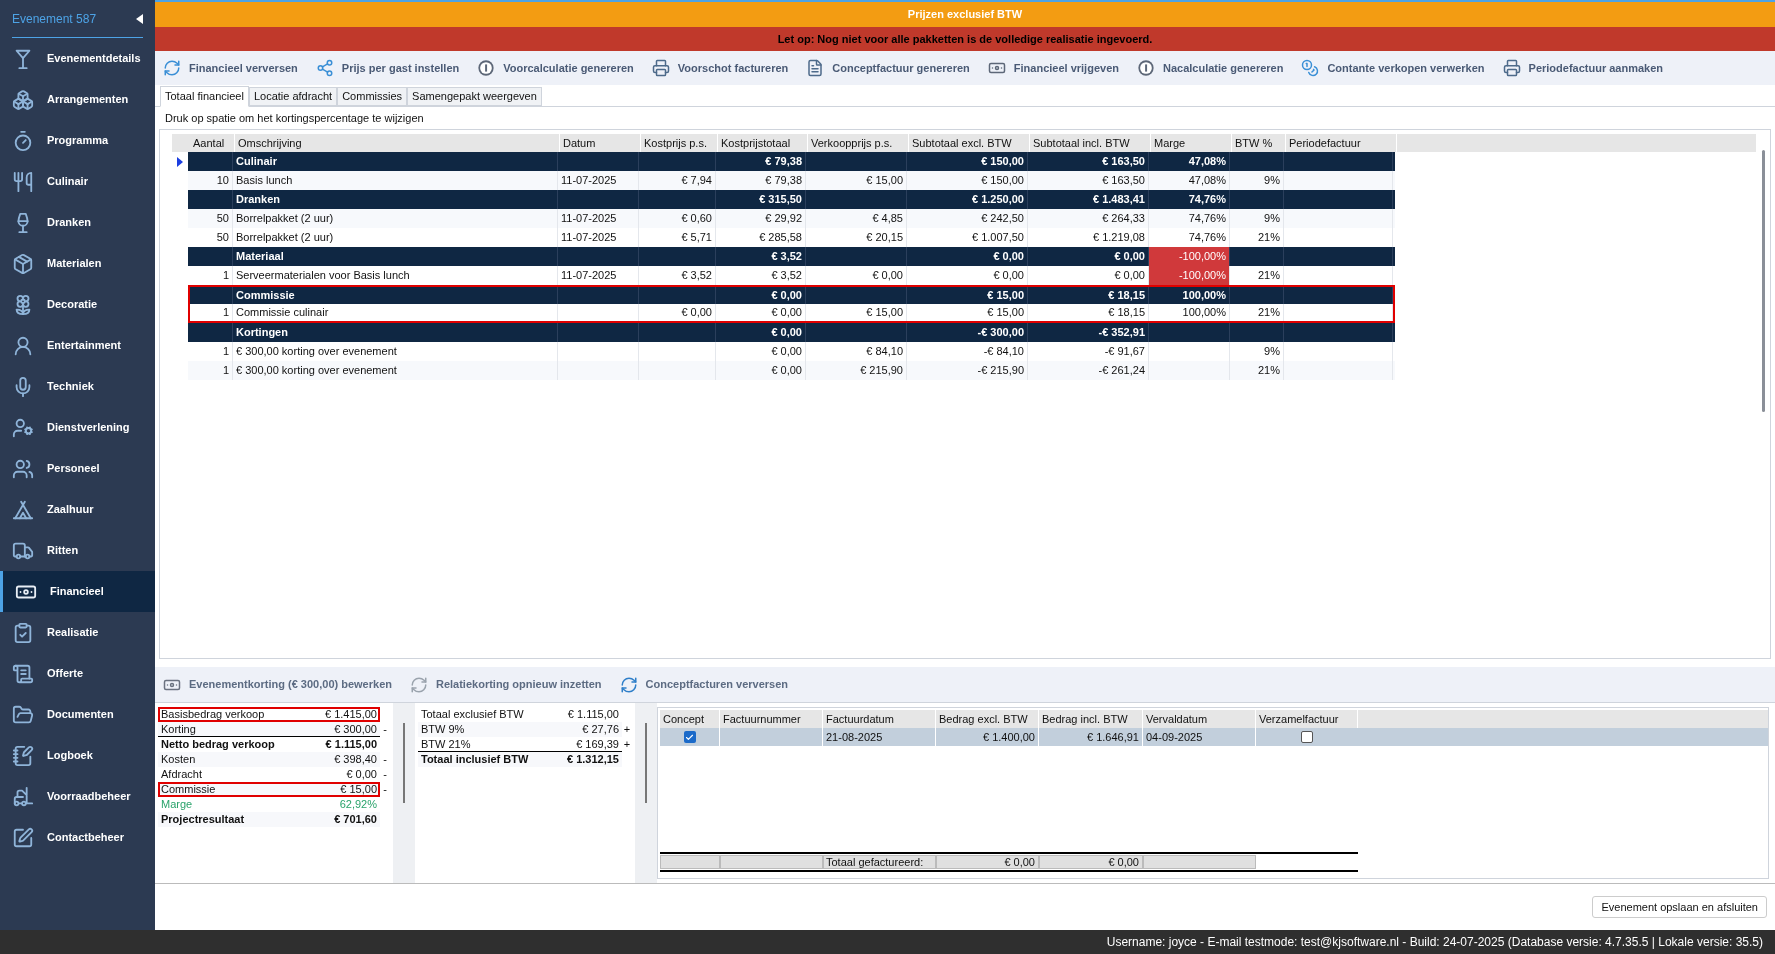 Image resolution: width=1775 pixels, height=954 pixels. I want to click on group-row: Dranken € 315,50 € 1.250,00 € 1.483,41 74,76%, so click(791, 199).